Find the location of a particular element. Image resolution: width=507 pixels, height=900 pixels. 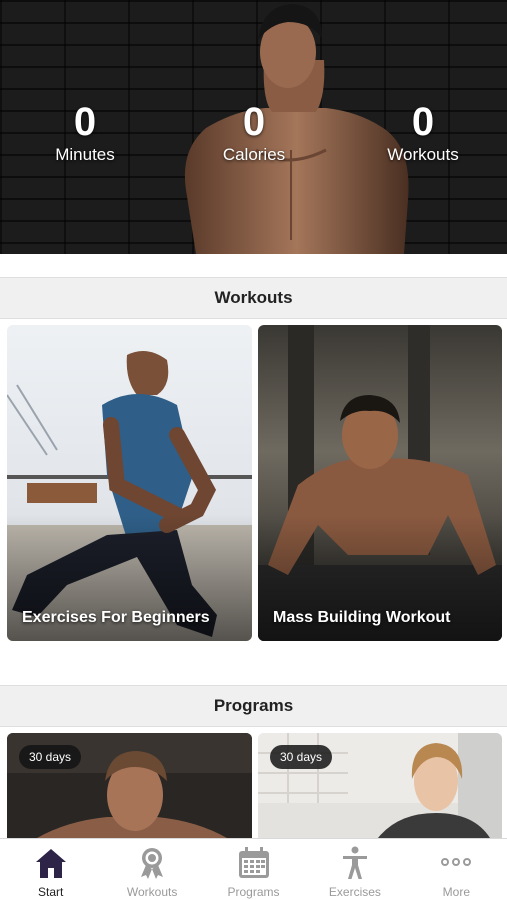

tab-workouts-label: Workouts is located at coordinates (152, 892).